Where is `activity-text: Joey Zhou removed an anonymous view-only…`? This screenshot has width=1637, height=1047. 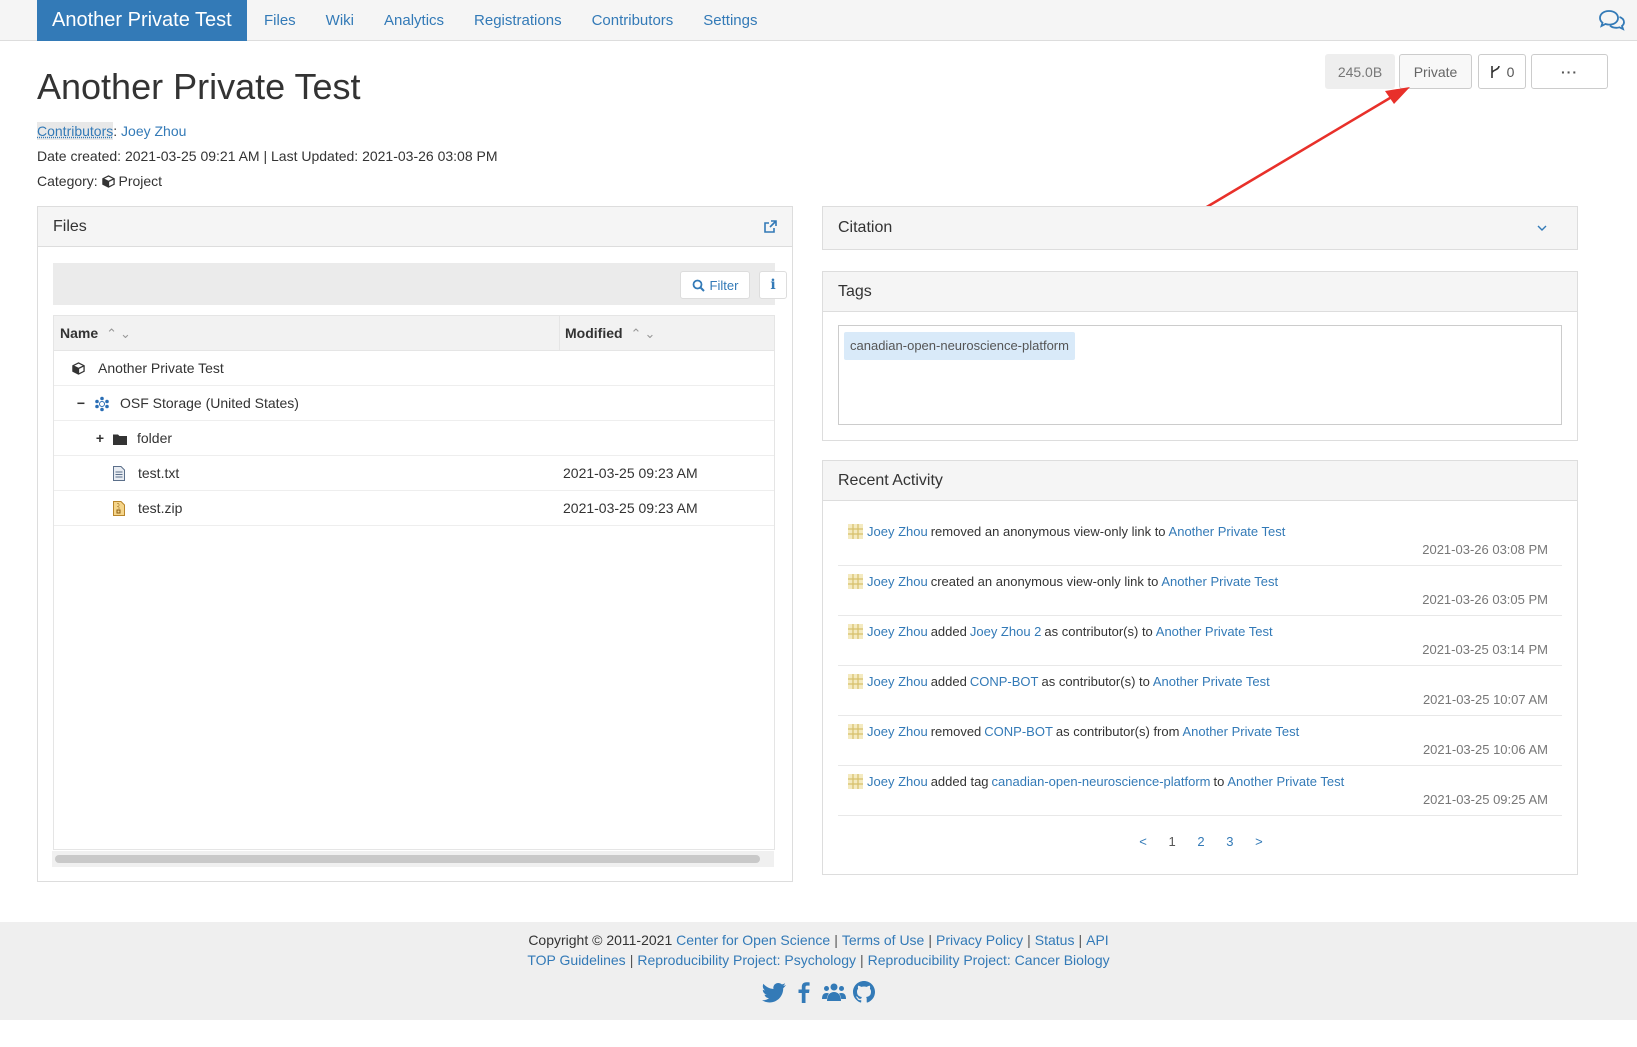 activity-text: Joey Zhou removed an anonymous view-only… is located at coordinates (1066, 531).